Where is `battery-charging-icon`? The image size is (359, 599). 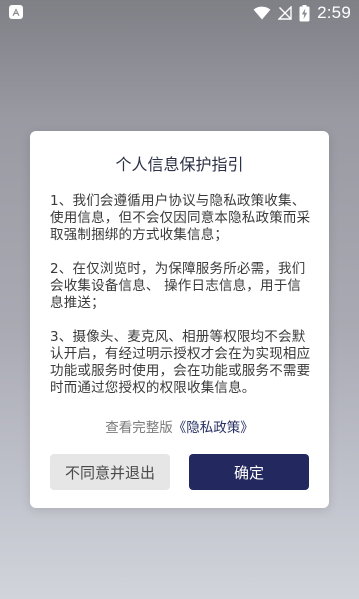 battery-charging-icon is located at coordinates (304, 13).